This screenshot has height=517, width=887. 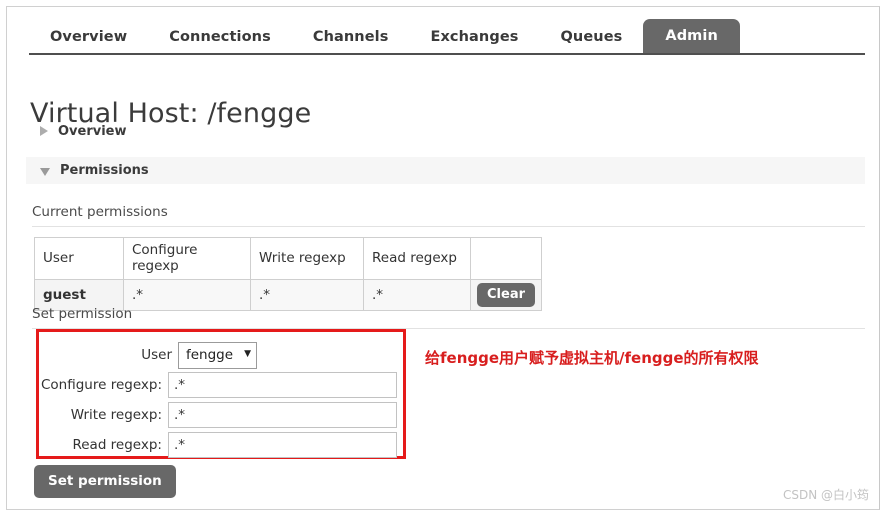 I want to click on user-select: fengge ▼, so click(x=217, y=355).